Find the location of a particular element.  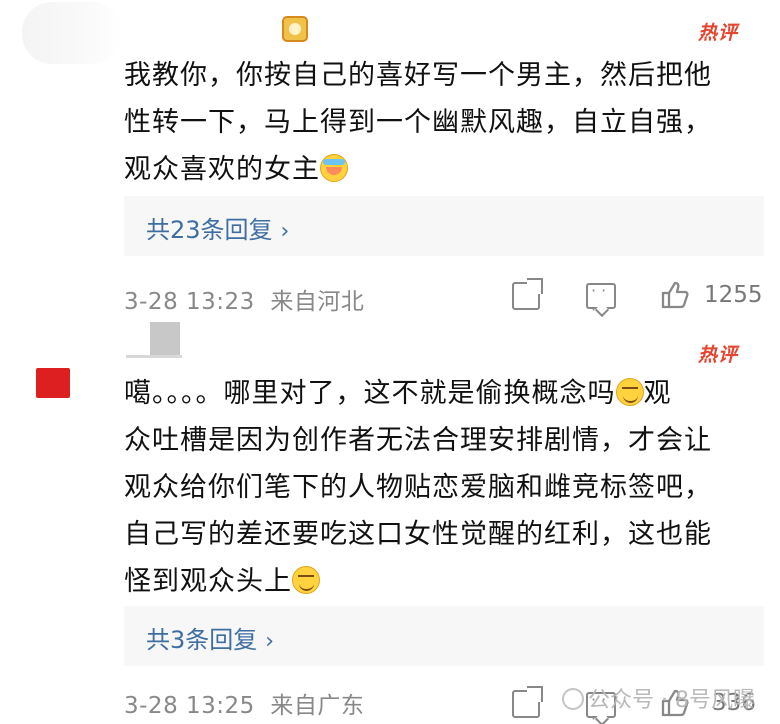

comment-meta: 3-28 13:23 来自河北 is located at coordinates (244, 299).